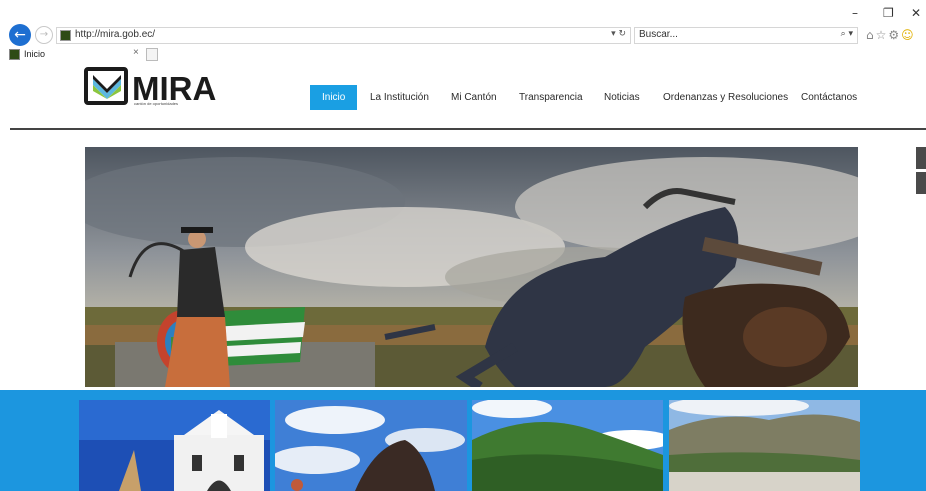 This screenshot has width=926, height=491. What do you see at coordinates (908, 35) in the screenshot?
I see `smiley-icon: ☺` at bounding box center [908, 35].